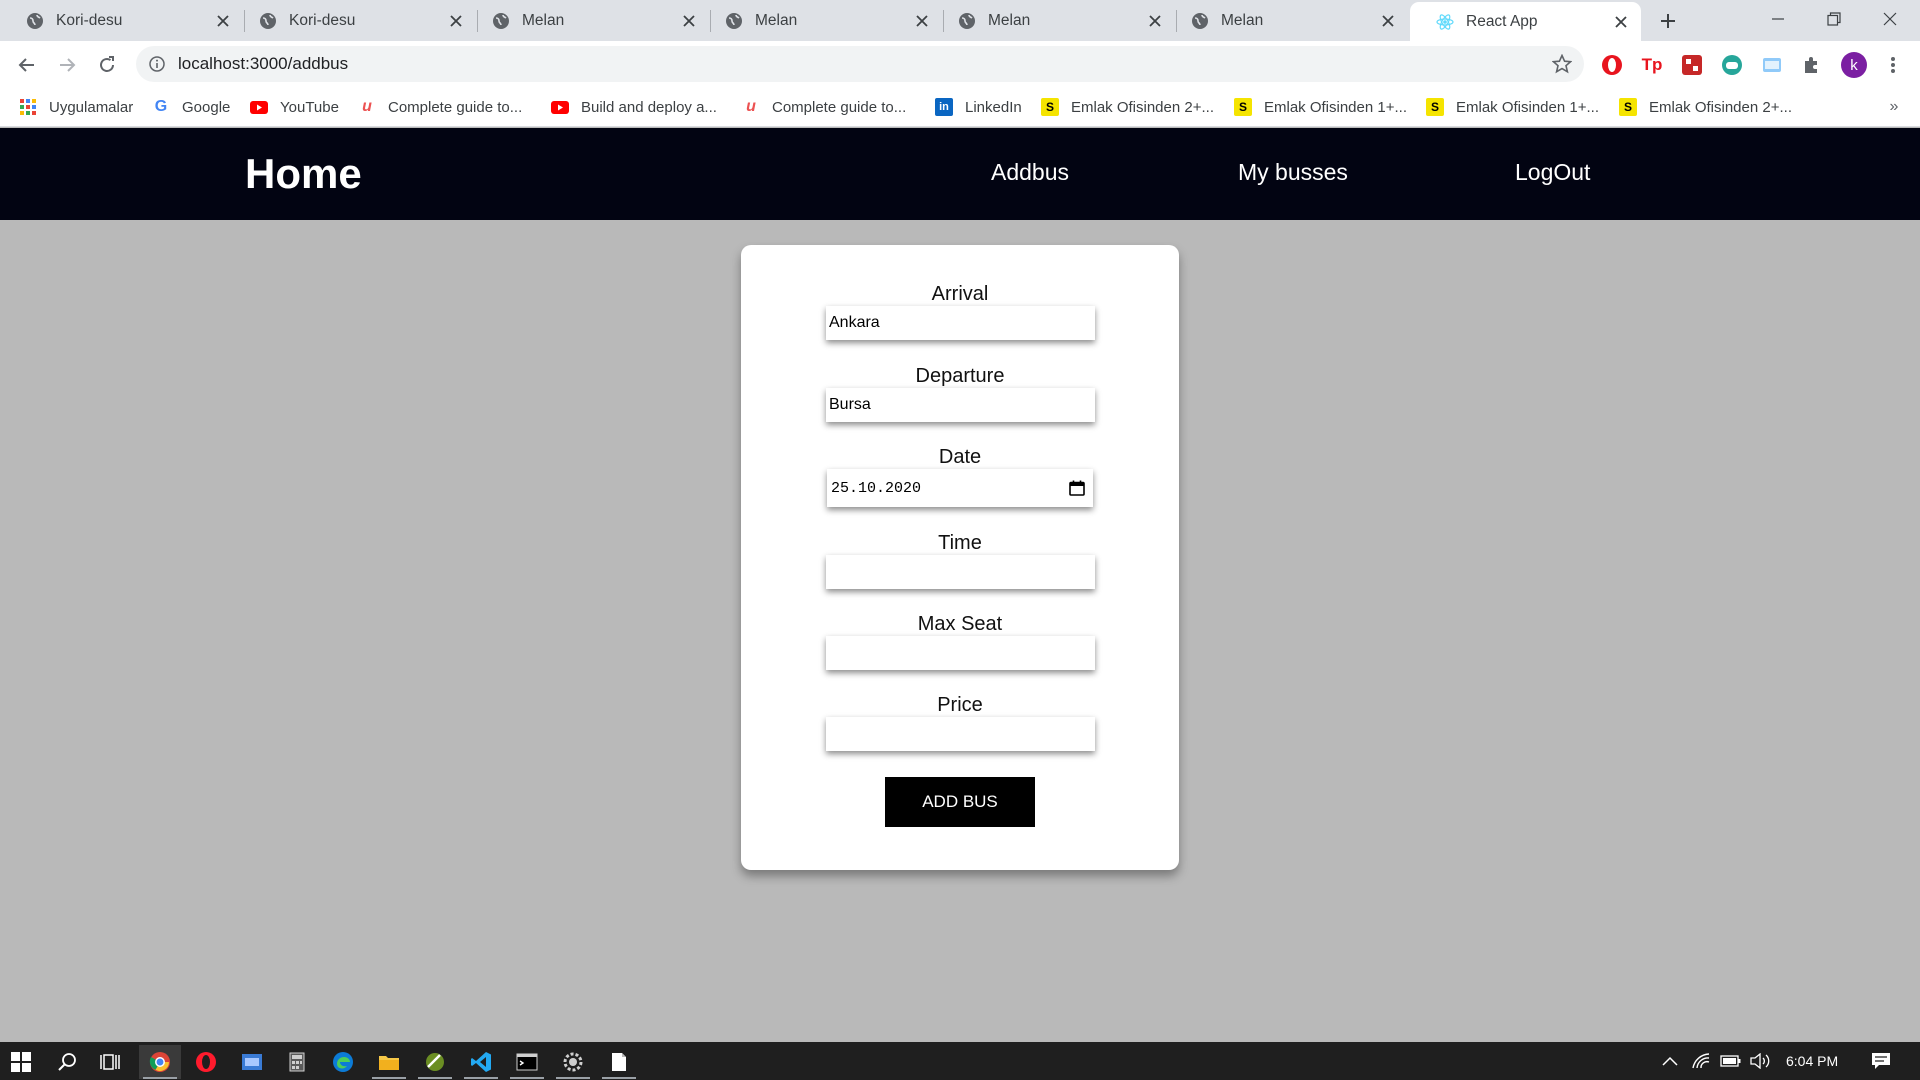  I want to click on info-icon, so click(157, 64).